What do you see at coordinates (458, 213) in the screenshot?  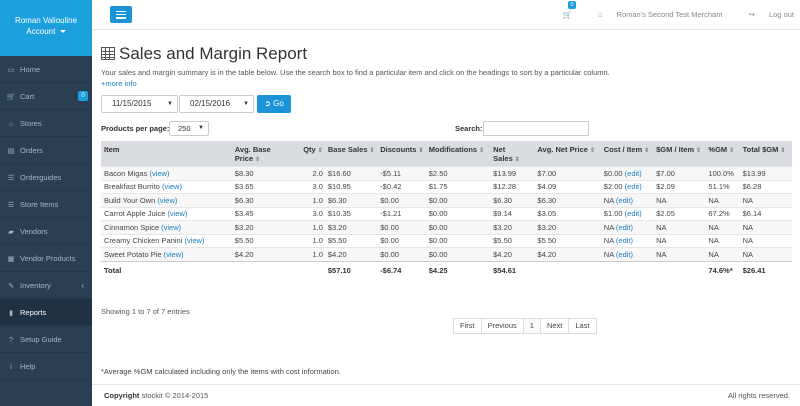 I see `mods-cell: $0.00` at bounding box center [458, 213].